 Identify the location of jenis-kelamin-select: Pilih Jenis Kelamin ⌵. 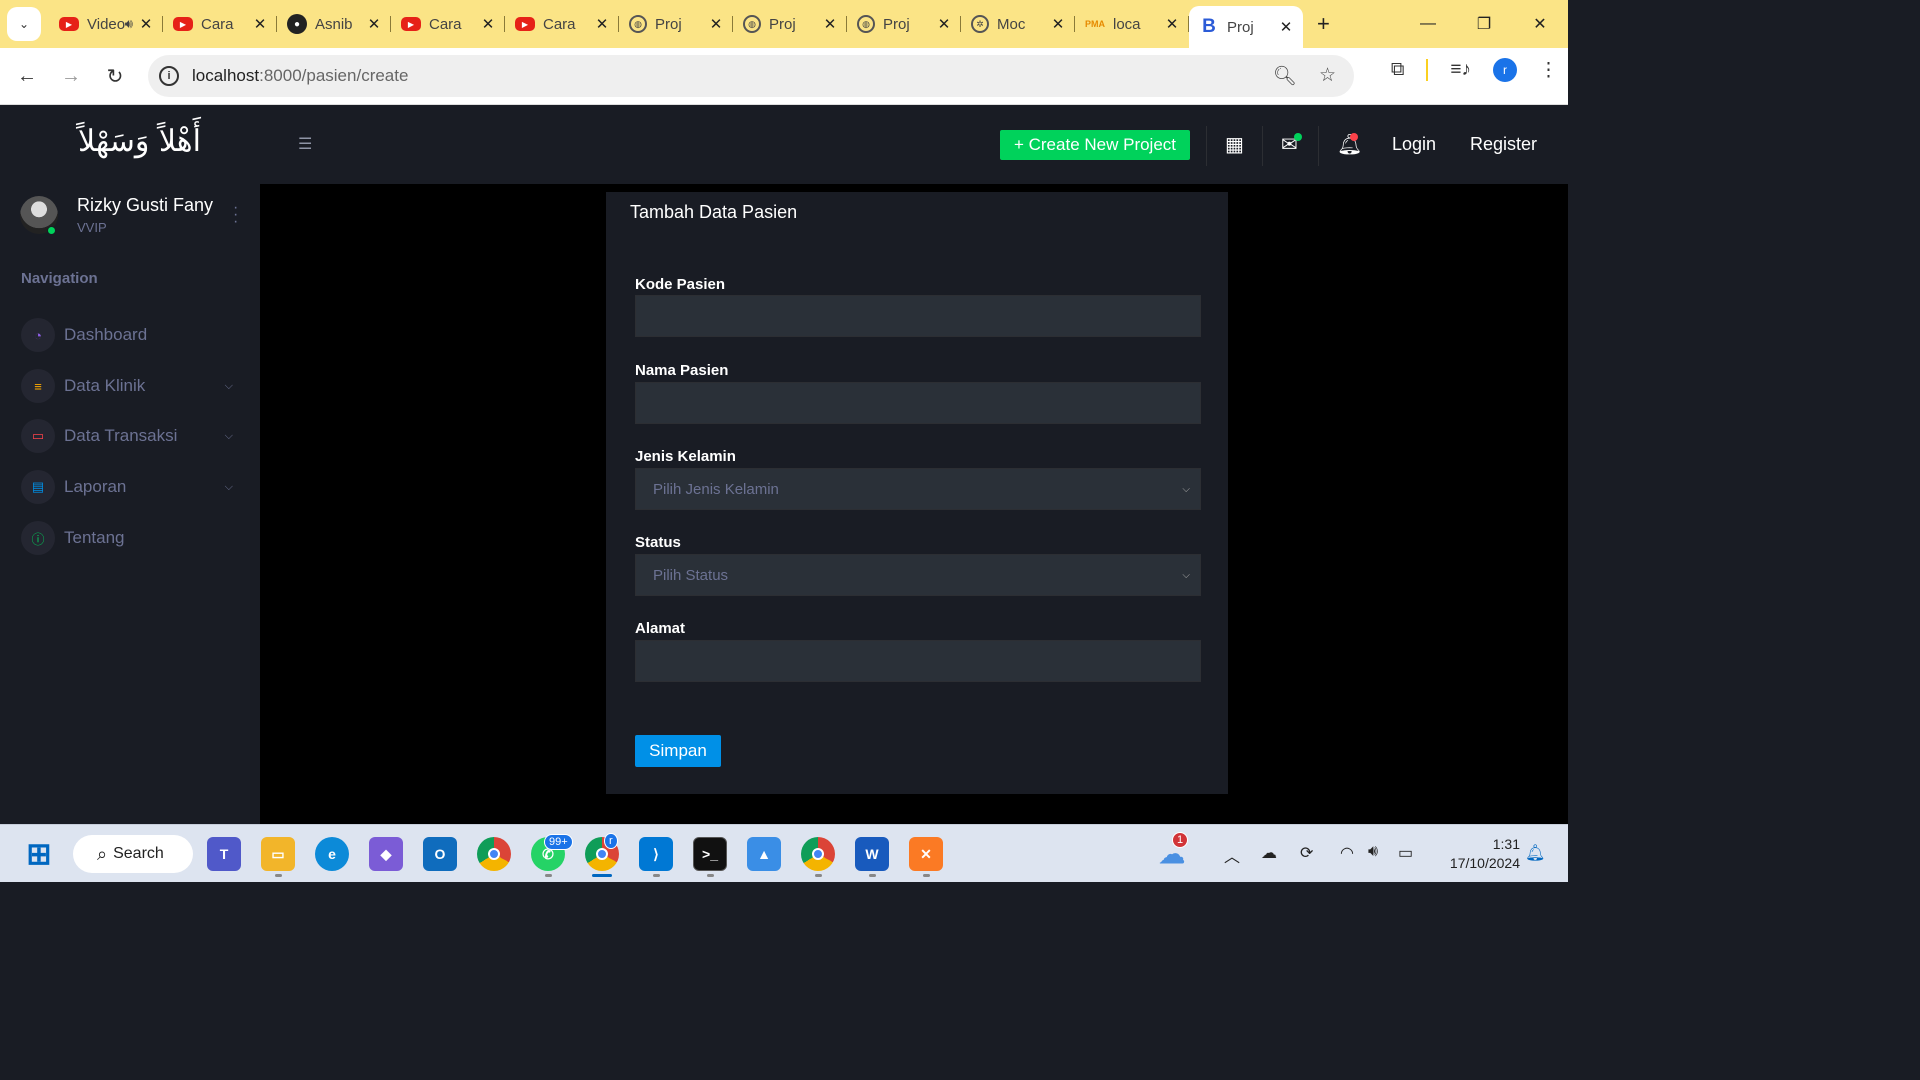
(918, 489).